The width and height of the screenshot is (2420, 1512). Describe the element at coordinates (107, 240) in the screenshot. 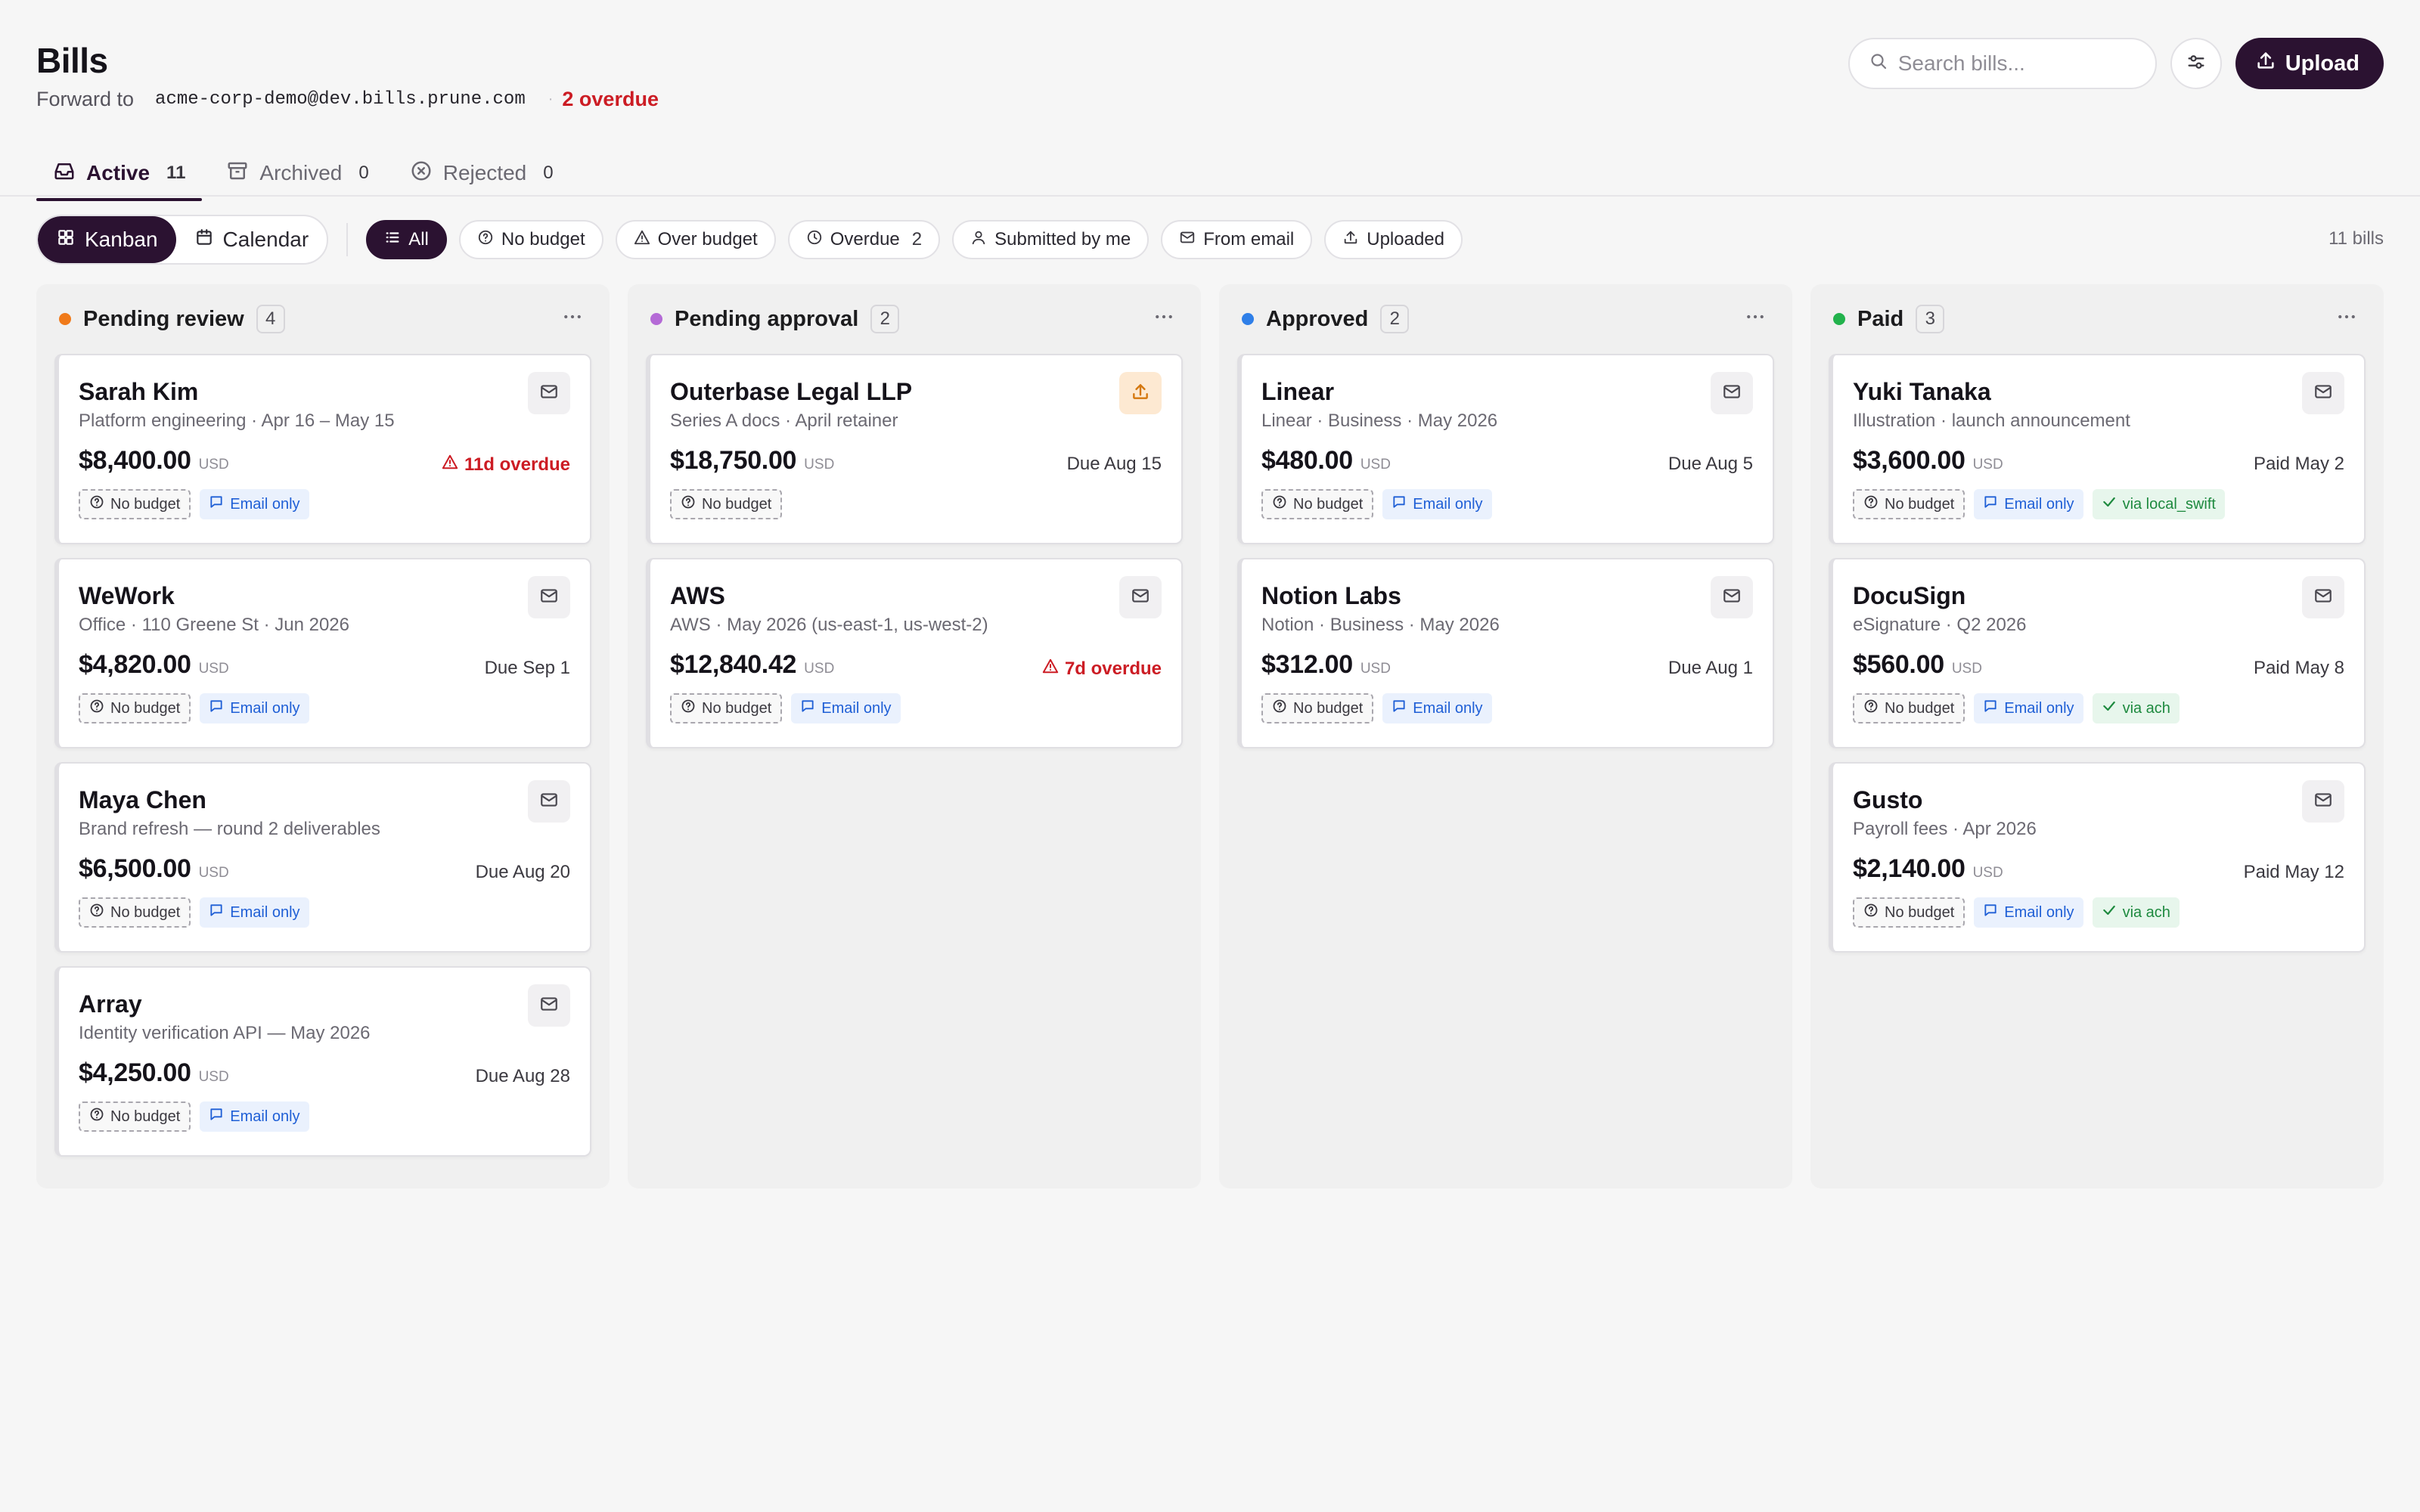

I see `view-kanban-button: Kanban` at that location.